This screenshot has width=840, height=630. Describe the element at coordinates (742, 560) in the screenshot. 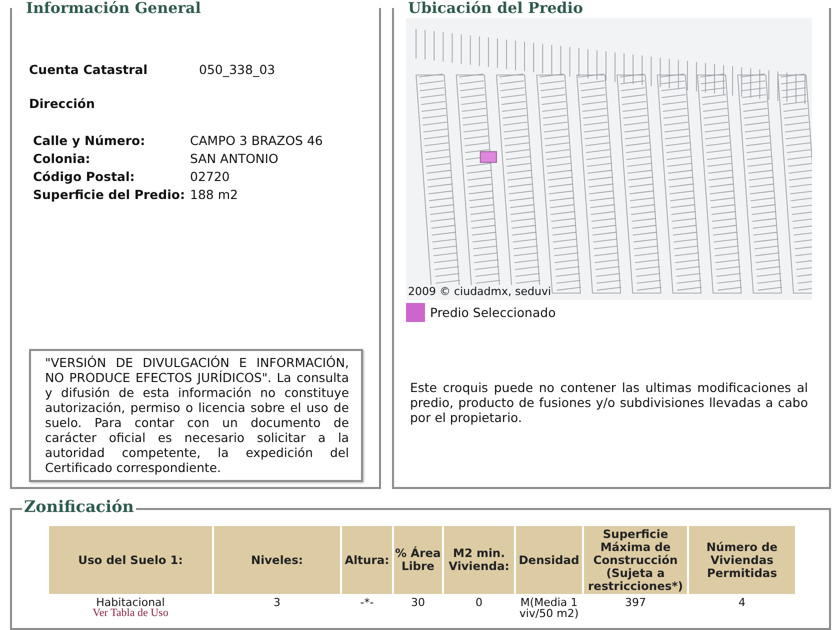

I see `column-header: Número de Viviendas Permitidas` at that location.